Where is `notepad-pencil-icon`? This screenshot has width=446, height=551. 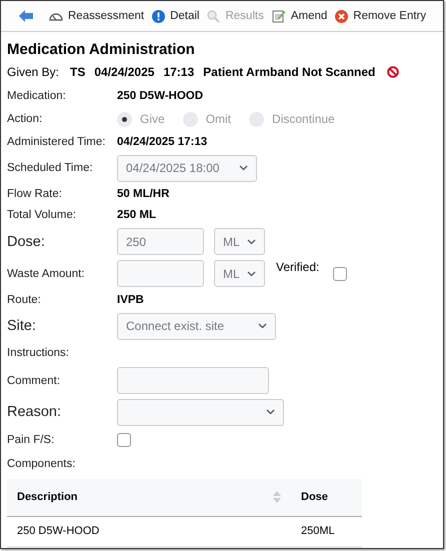
notepad-pencil-icon is located at coordinates (279, 16).